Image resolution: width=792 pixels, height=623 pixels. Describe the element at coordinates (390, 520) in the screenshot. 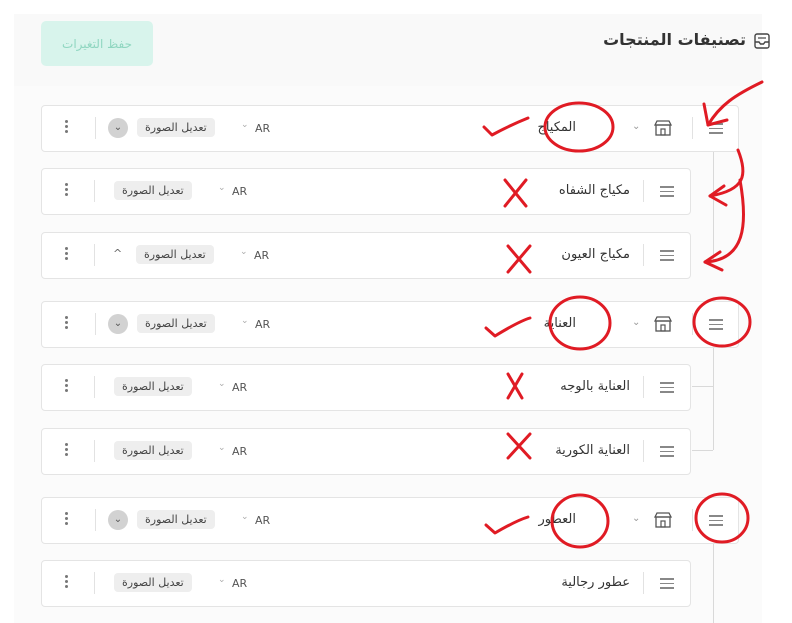

I see `category-row-parent: ⌄ العطور AR ⌄ تعديل الصورة ⌄` at that location.